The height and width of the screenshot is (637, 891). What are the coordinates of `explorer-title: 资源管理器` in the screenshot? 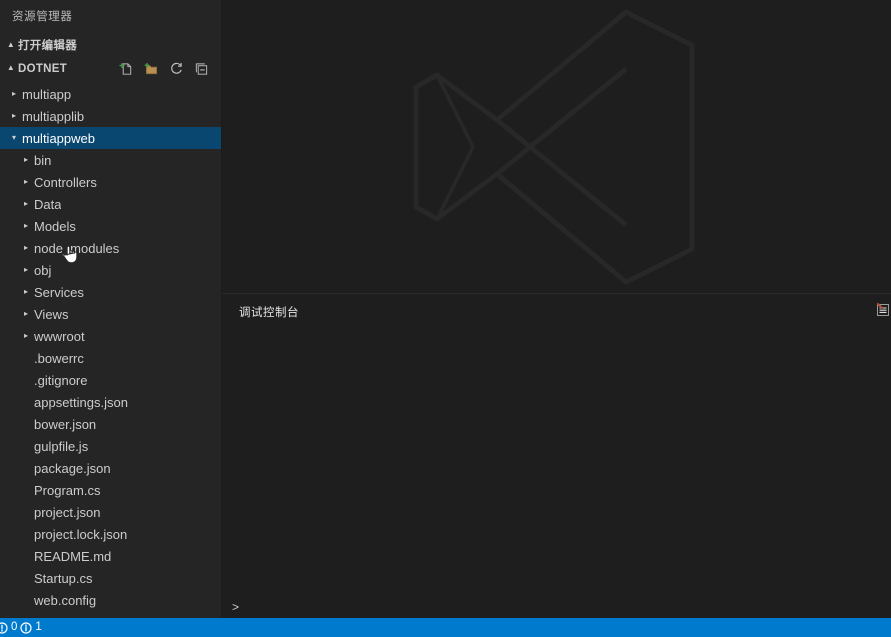 It's located at (42, 17).